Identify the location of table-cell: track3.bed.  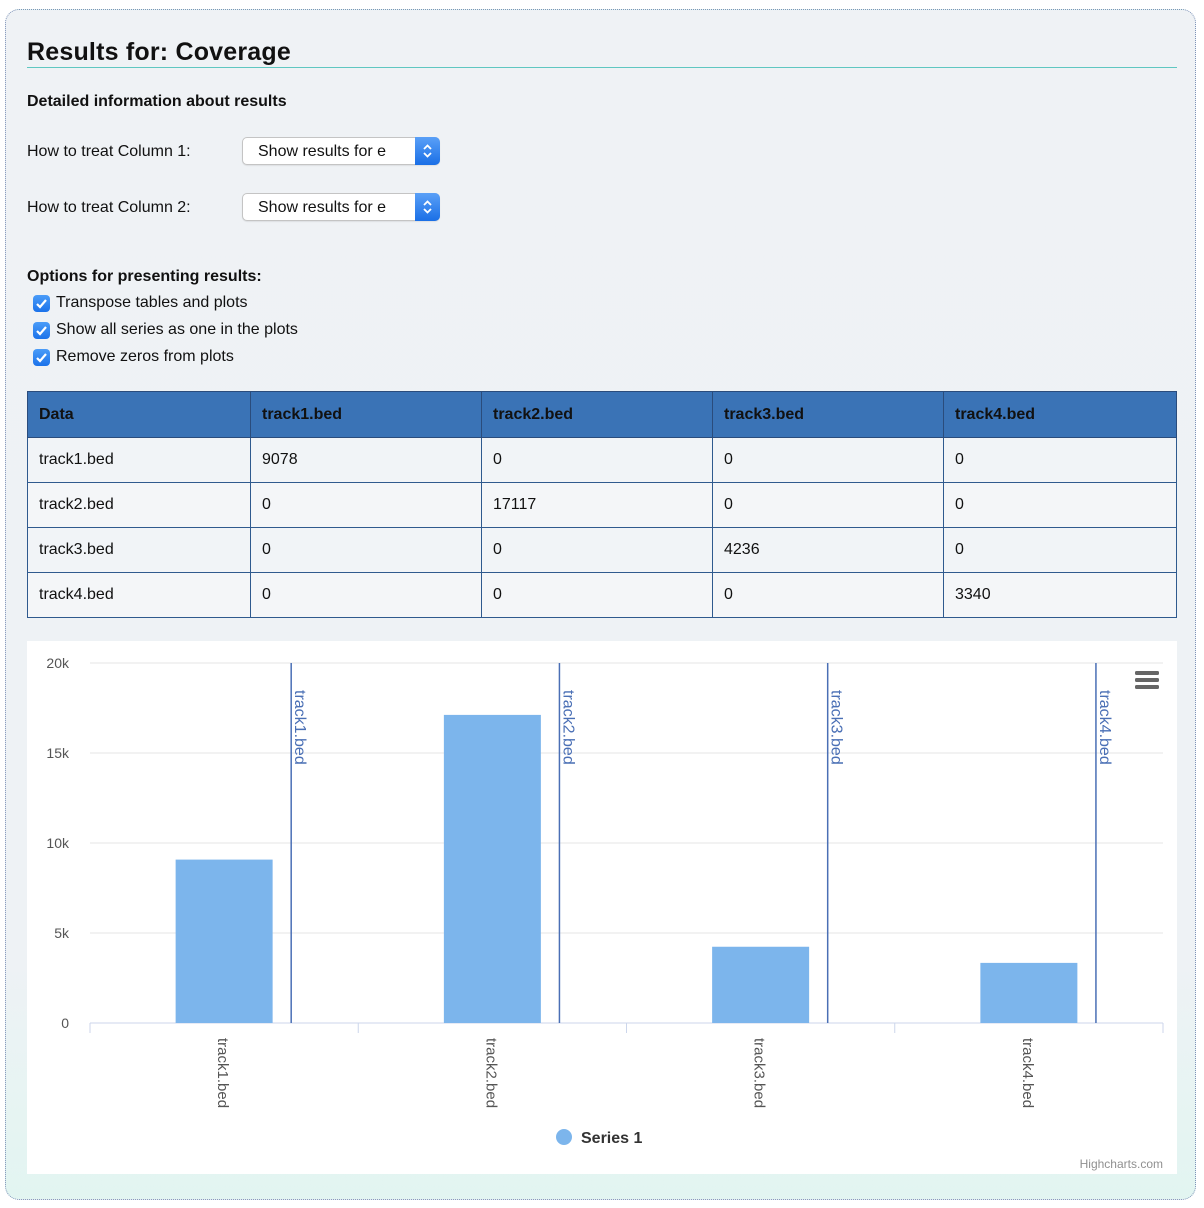
(139, 550).